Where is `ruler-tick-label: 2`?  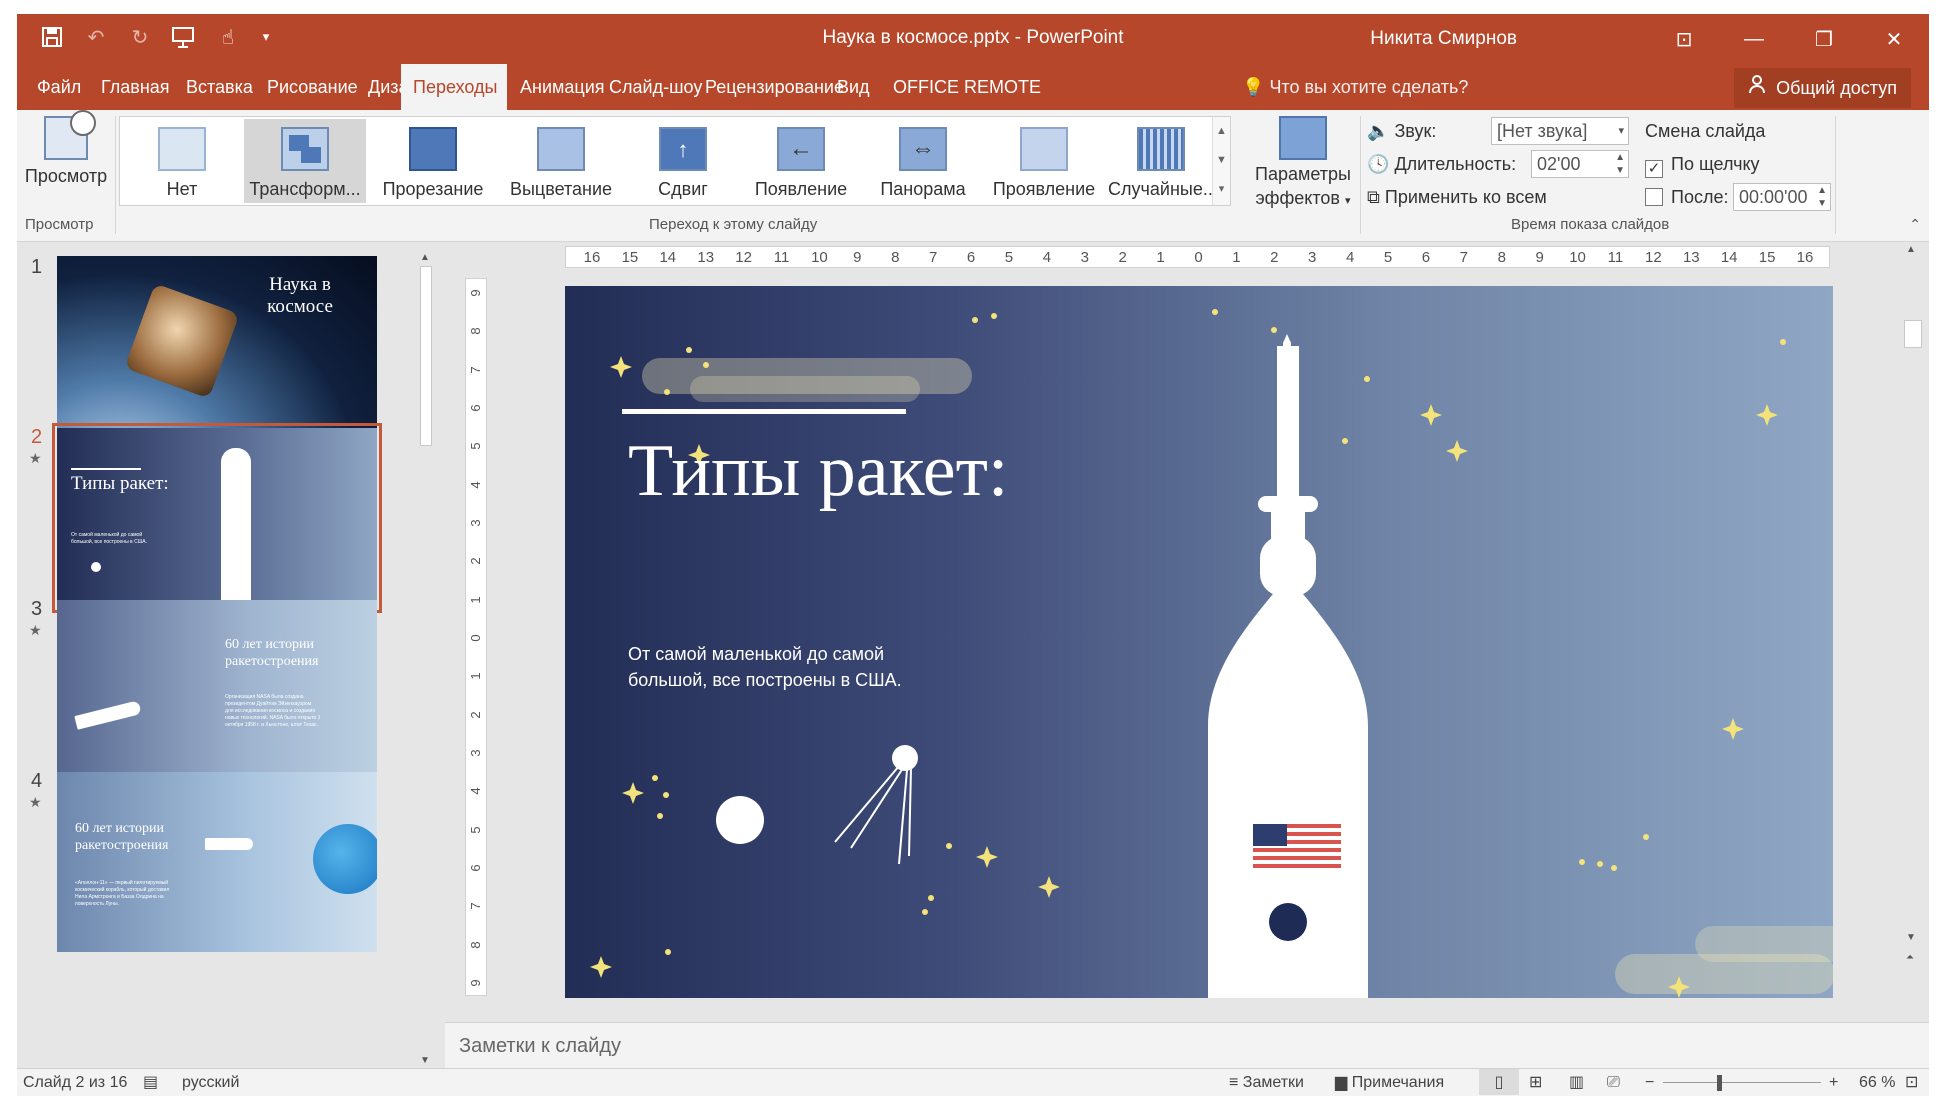
ruler-tick-label: 2 is located at coordinates (1122, 257).